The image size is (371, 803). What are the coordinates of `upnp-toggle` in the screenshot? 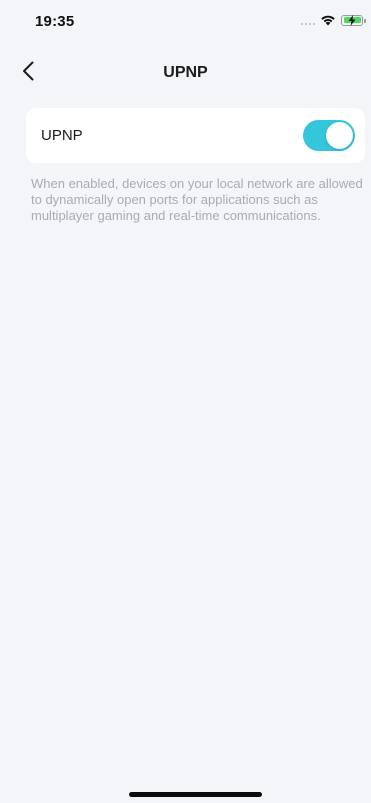 It's located at (329, 135).